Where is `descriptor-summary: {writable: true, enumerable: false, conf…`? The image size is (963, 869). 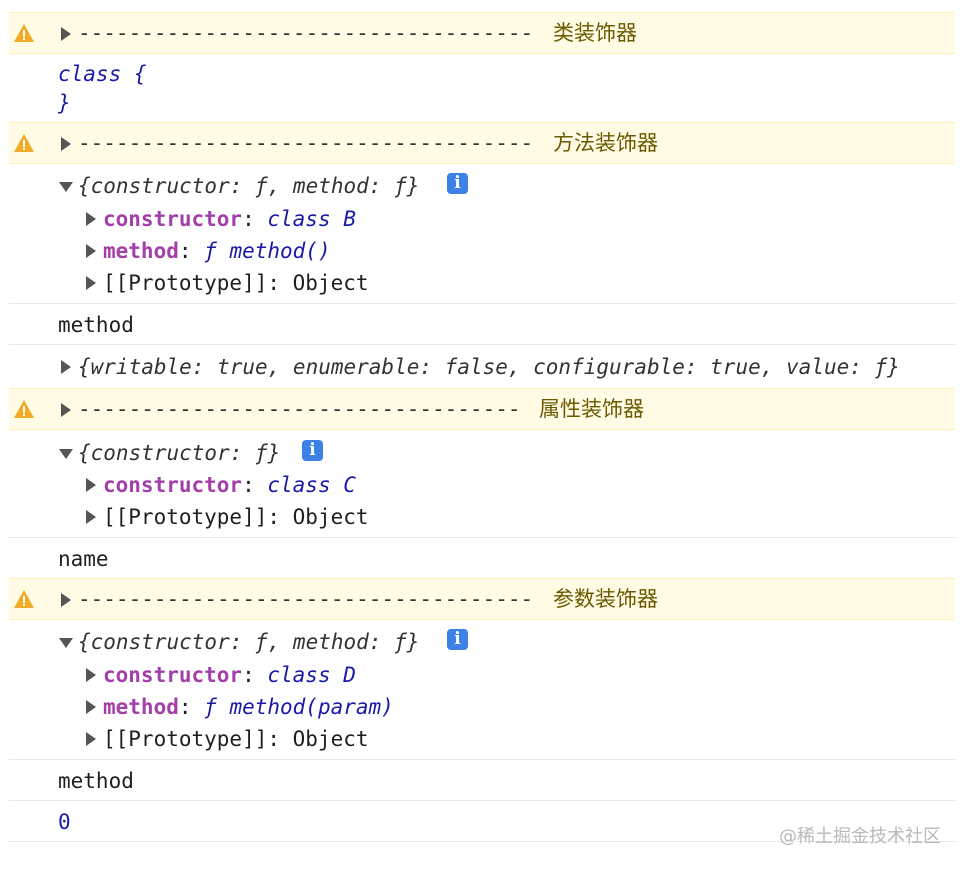
descriptor-summary: {writable: true, enumerable: false, conf… is located at coordinates (489, 367).